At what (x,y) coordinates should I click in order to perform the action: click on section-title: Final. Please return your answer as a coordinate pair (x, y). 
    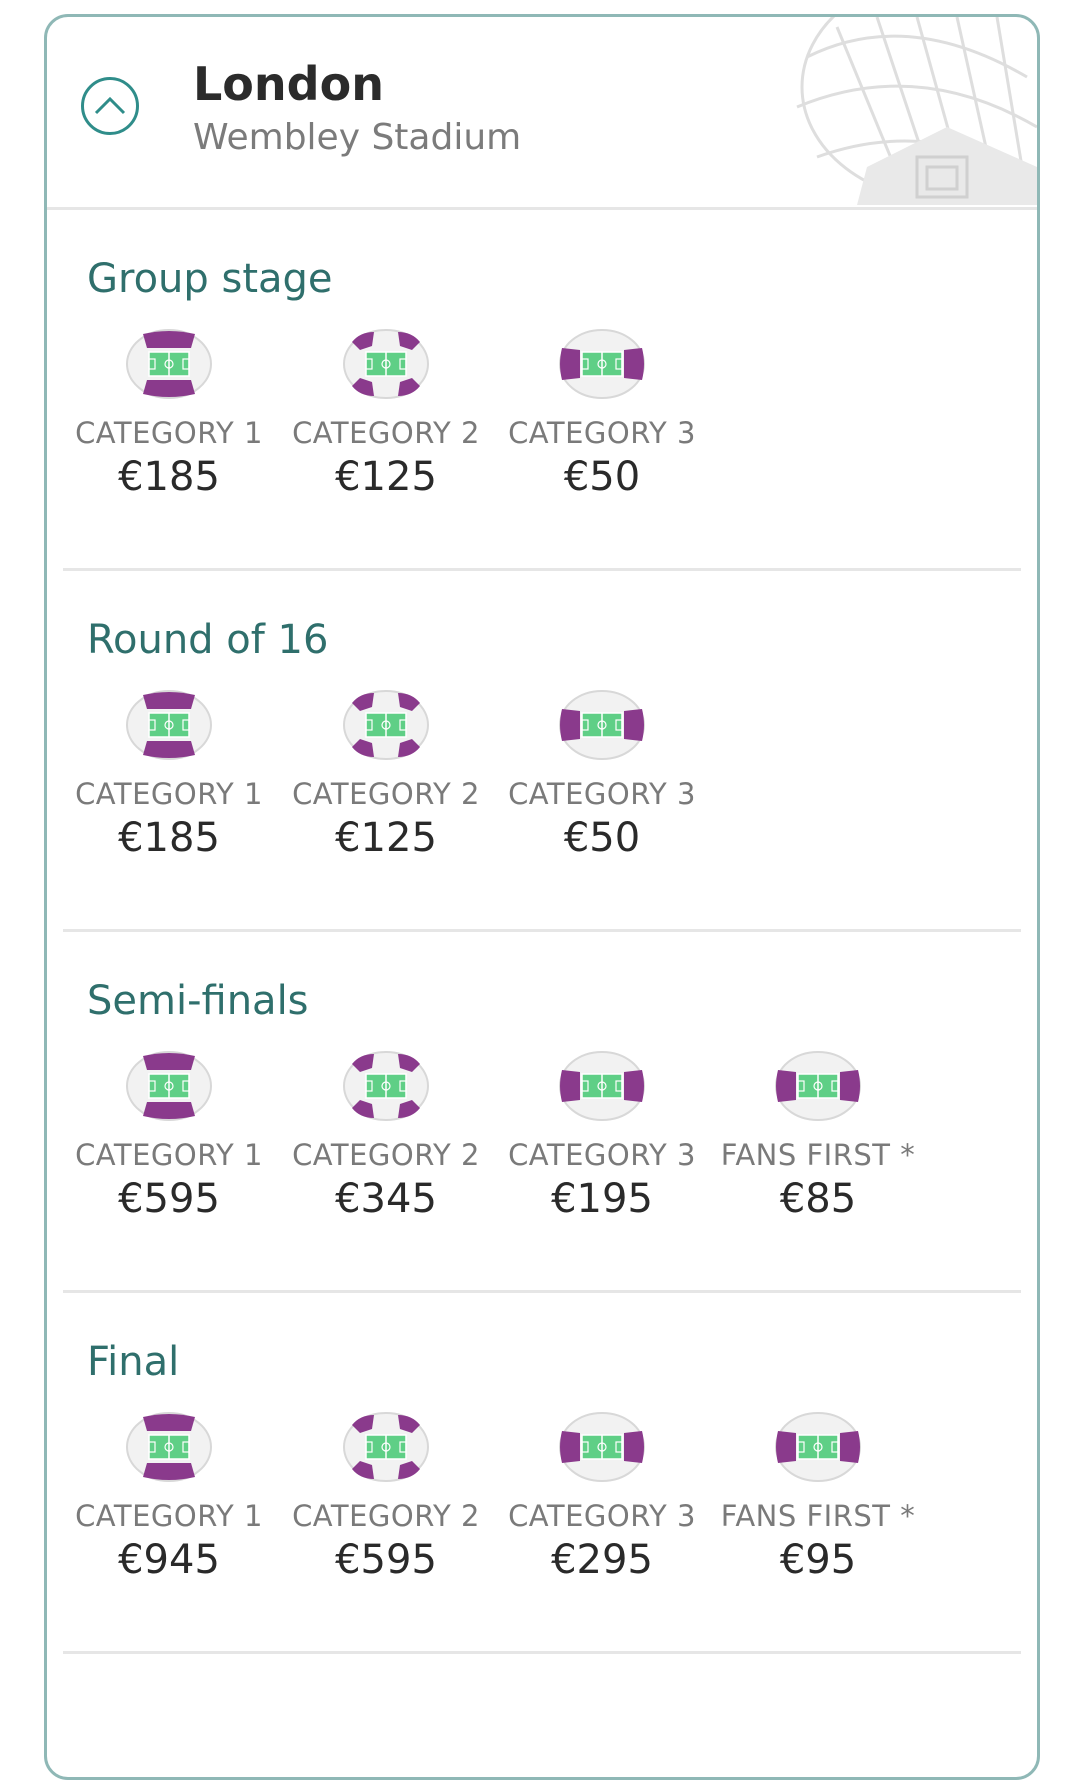
    Looking at the image, I should click on (133, 1362).